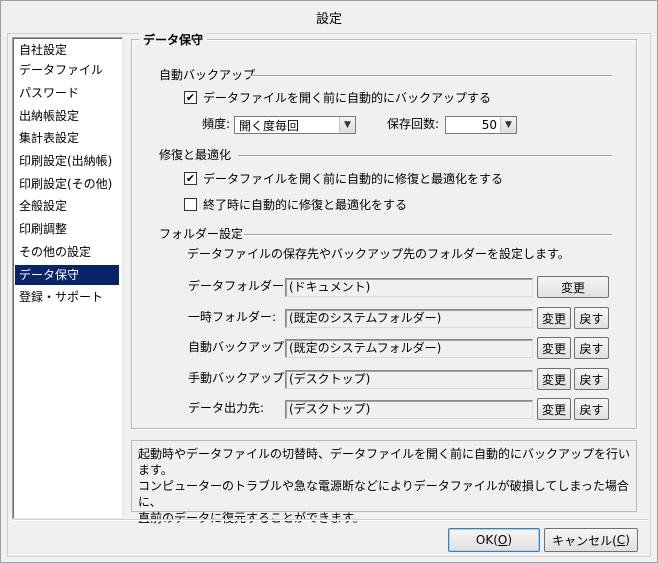  What do you see at coordinates (67, 116) in the screenshot?
I see `sidebar-item-ledger-settings: 出納帳設定` at bounding box center [67, 116].